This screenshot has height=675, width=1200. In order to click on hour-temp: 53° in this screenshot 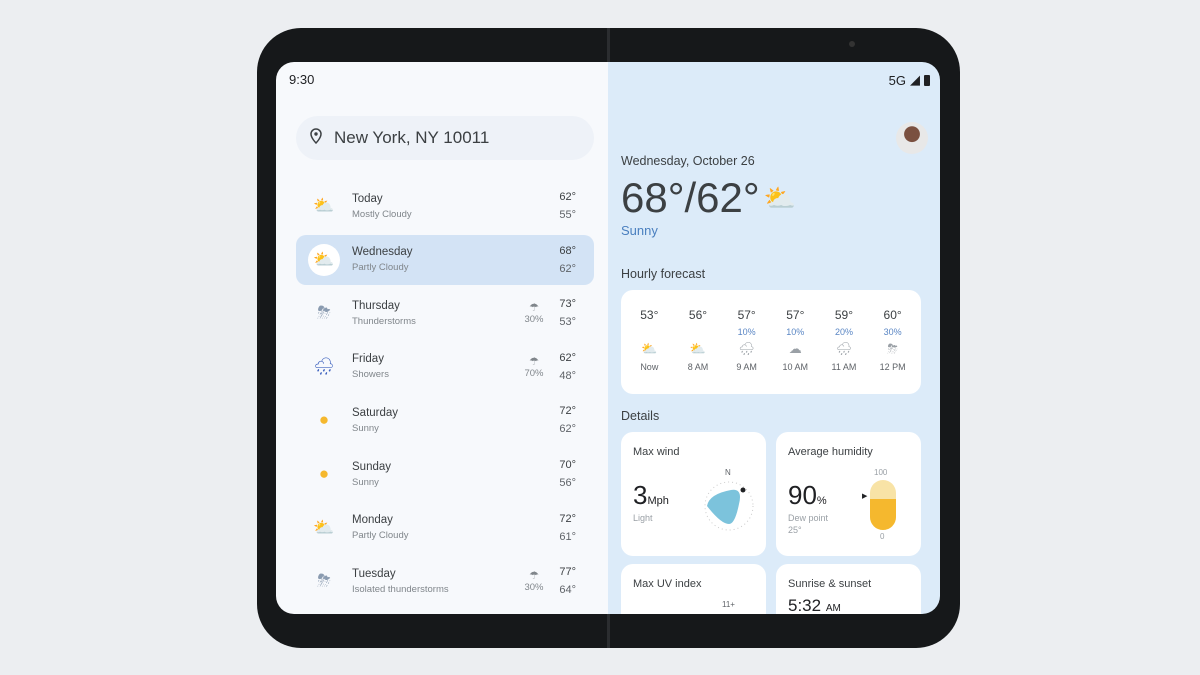, I will do `click(649, 315)`.